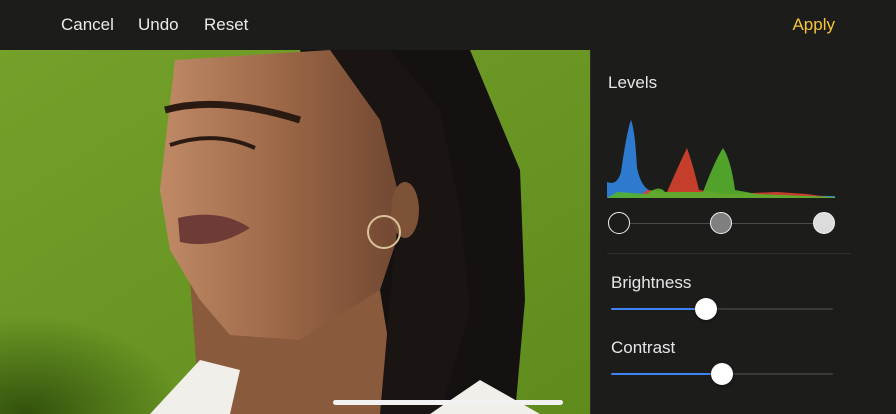  Describe the element at coordinates (729, 253) in the screenshot. I see `section-divider` at that location.